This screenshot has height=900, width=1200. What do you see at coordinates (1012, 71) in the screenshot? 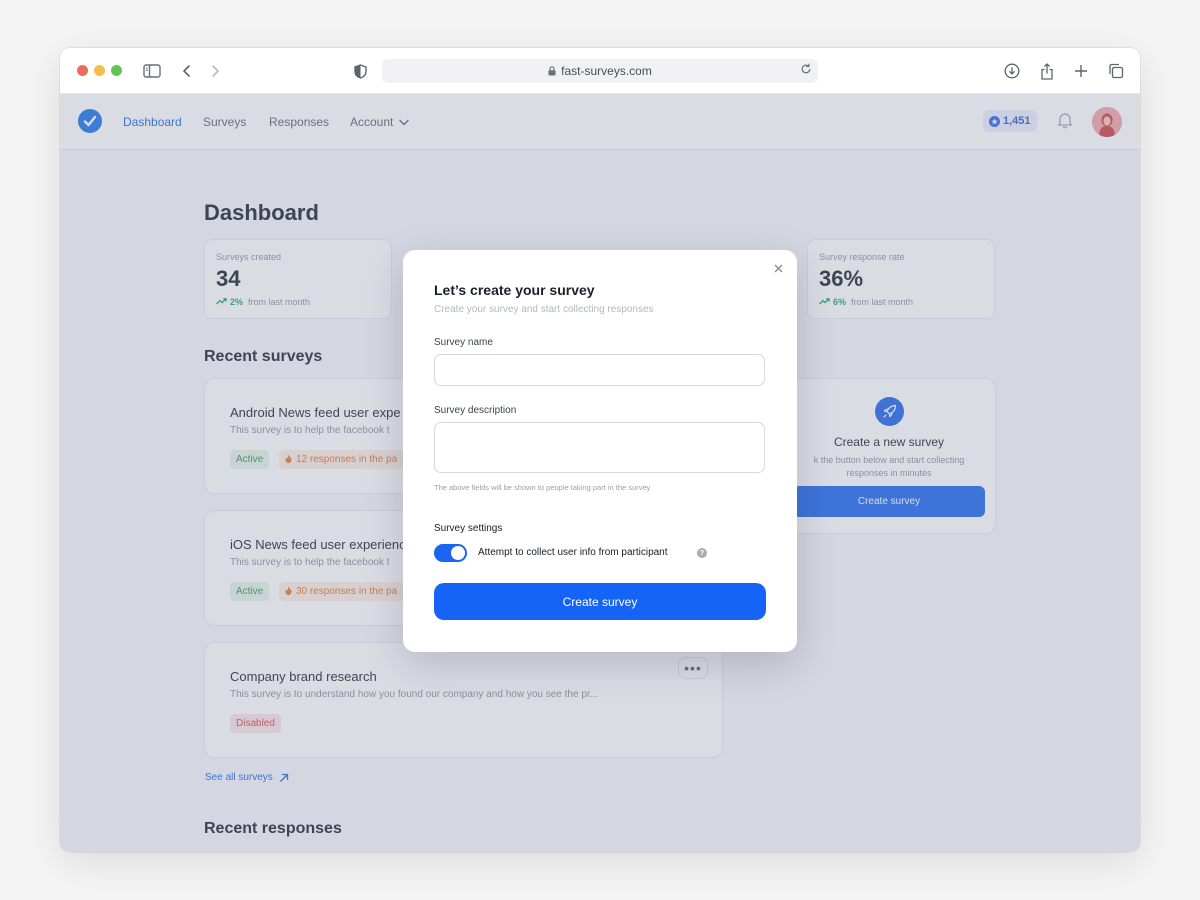
I see `download-icon` at bounding box center [1012, 71].